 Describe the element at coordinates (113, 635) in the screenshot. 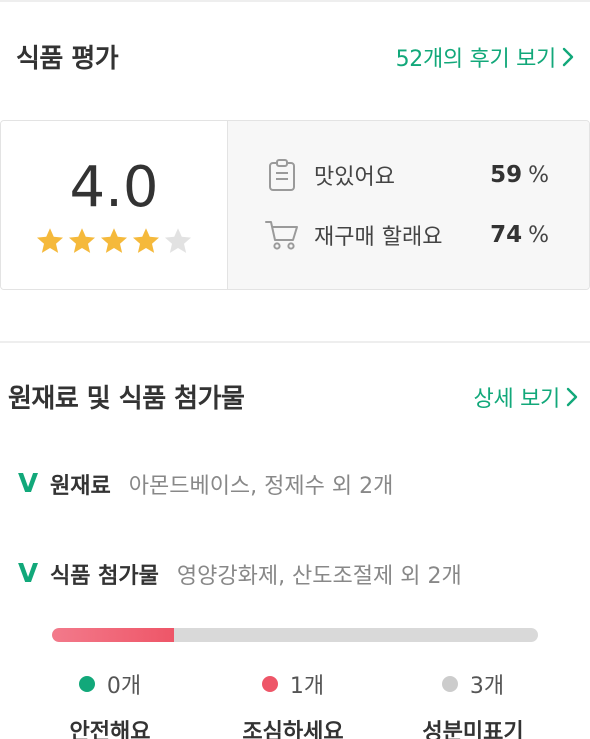

I see `safety-bar-fill` at that location.